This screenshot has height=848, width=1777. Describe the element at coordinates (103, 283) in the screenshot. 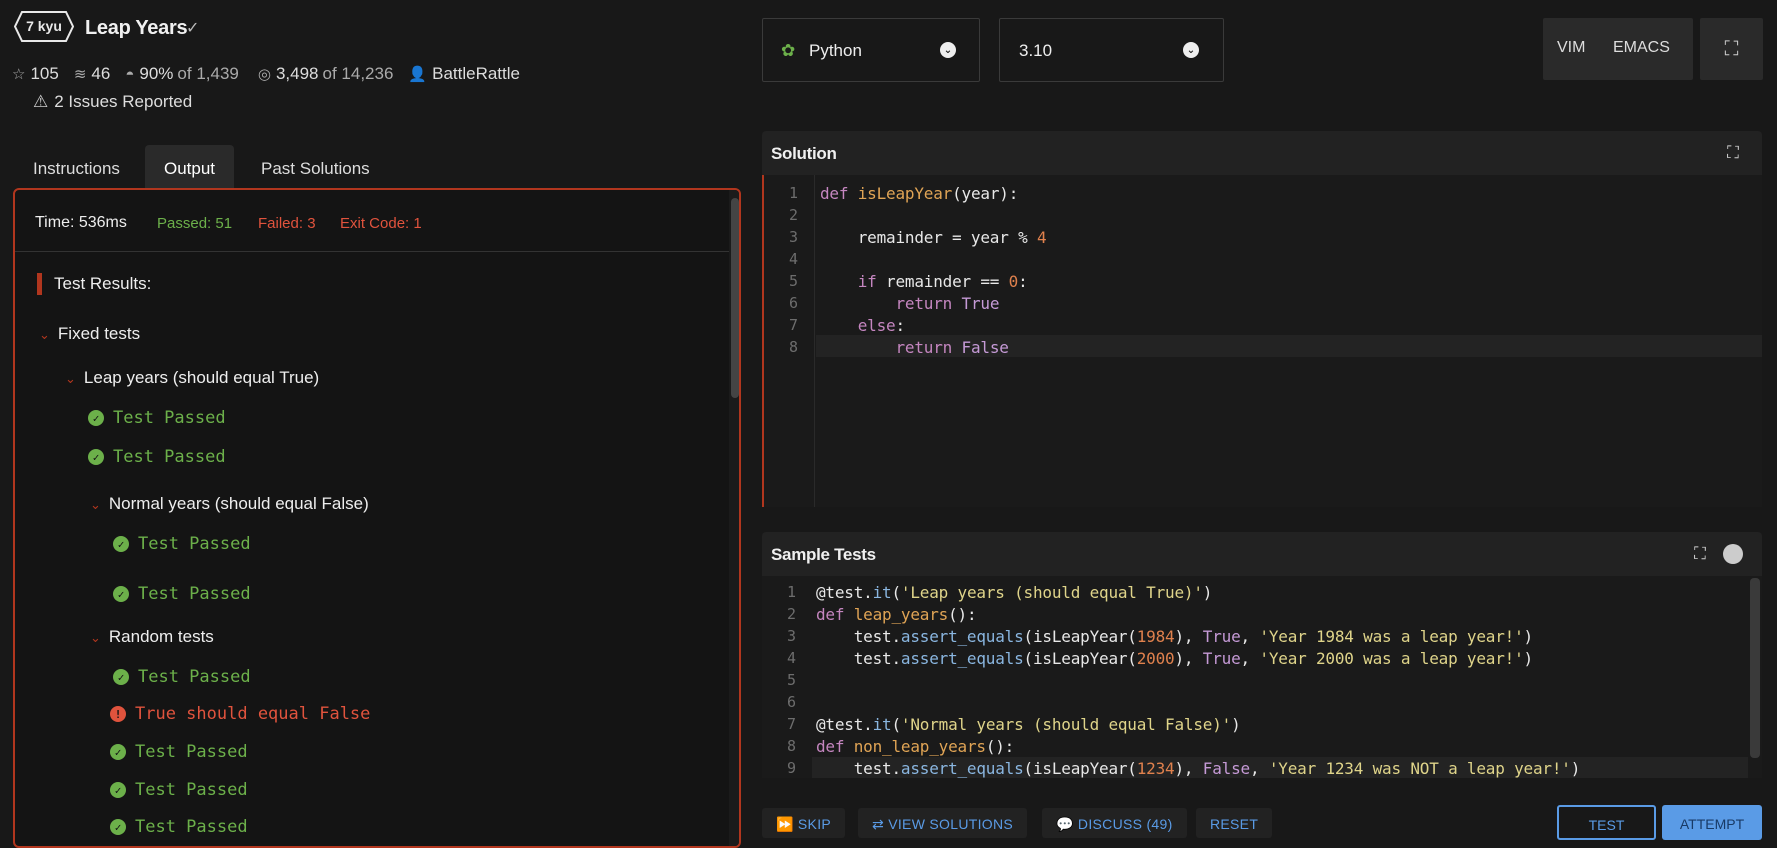

I see `results-title: Test Results:` at that location.